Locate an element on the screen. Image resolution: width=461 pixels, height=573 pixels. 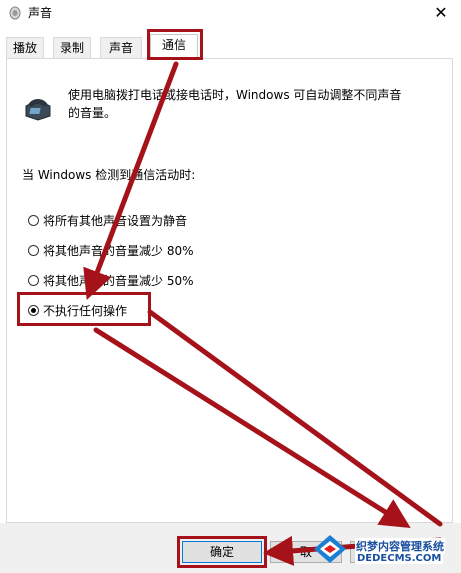
option-label: 将其他声音的音量减少 80% is located at coordinates (118, 250).